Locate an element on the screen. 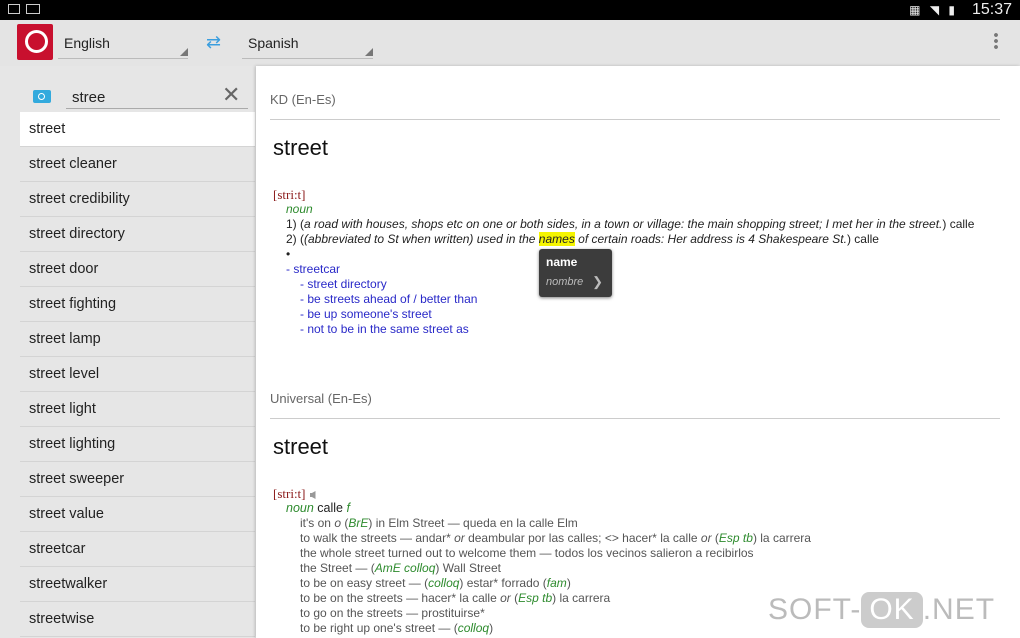 This screenshot has height=638, width=1020. signal-wifi-battery-icons: ▦ ◥ ▮ is located at coordinates (933, 10).